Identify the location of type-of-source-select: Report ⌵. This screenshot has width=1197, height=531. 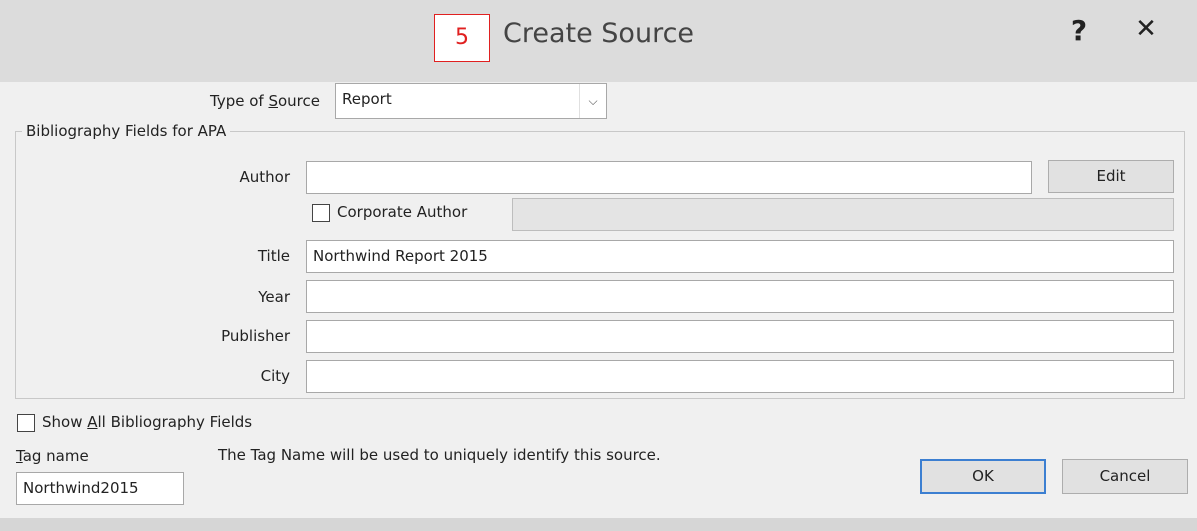
(471, 101).